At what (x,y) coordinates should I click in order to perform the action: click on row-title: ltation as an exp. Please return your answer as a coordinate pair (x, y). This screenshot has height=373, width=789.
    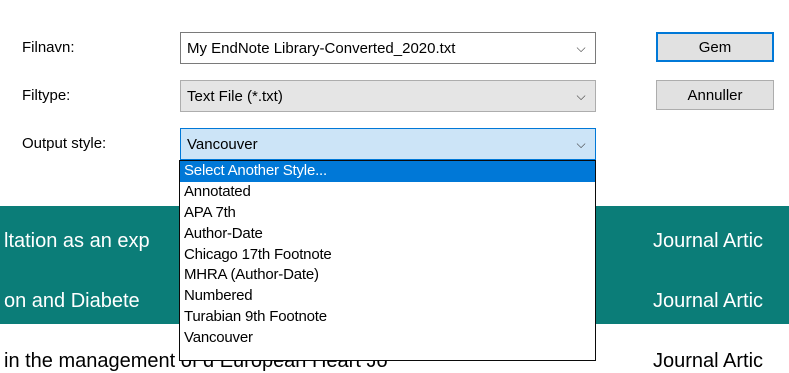
    Looking at the image, I should click on (77, 241).